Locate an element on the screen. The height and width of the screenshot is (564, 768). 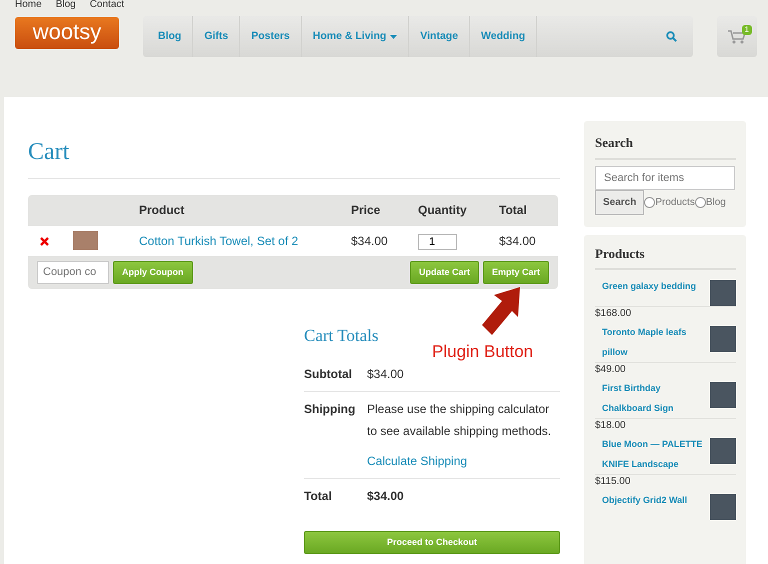
product-link: Toronto Maple leafs pillow is located at coordinates (651, 342).